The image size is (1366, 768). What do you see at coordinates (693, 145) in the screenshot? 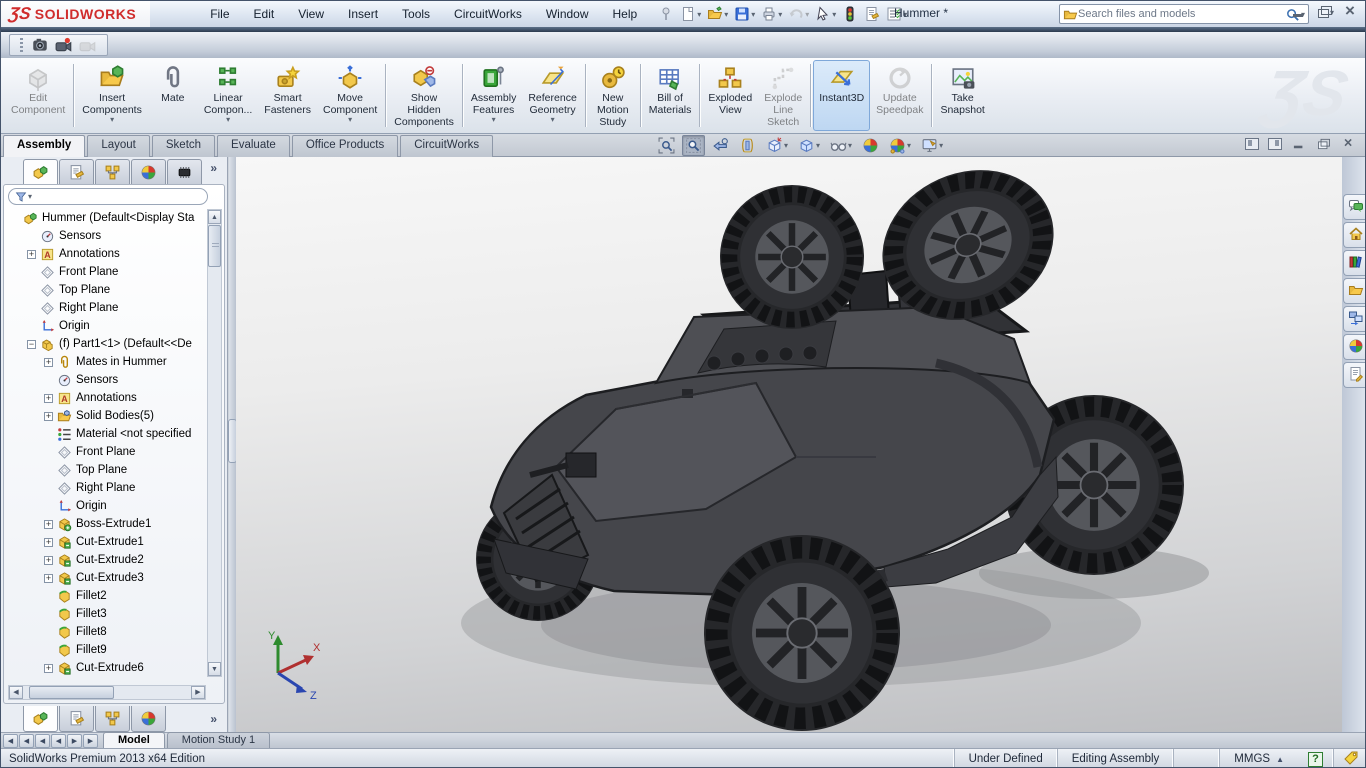
I see `zoom-to-area-button` at bounding box center [693, 145].